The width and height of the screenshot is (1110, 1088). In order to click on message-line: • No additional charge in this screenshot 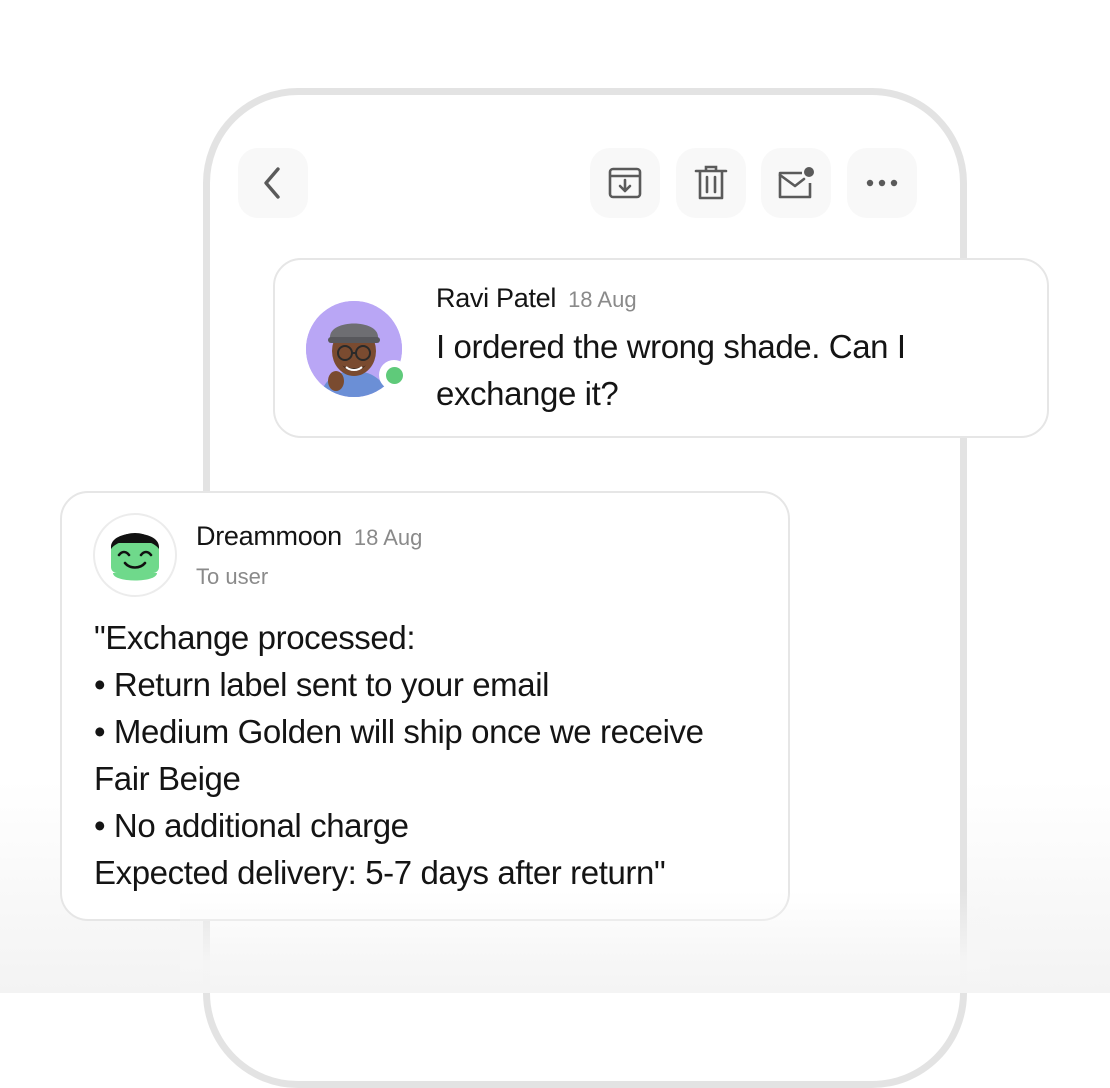, I will do `click(251, 825)`.